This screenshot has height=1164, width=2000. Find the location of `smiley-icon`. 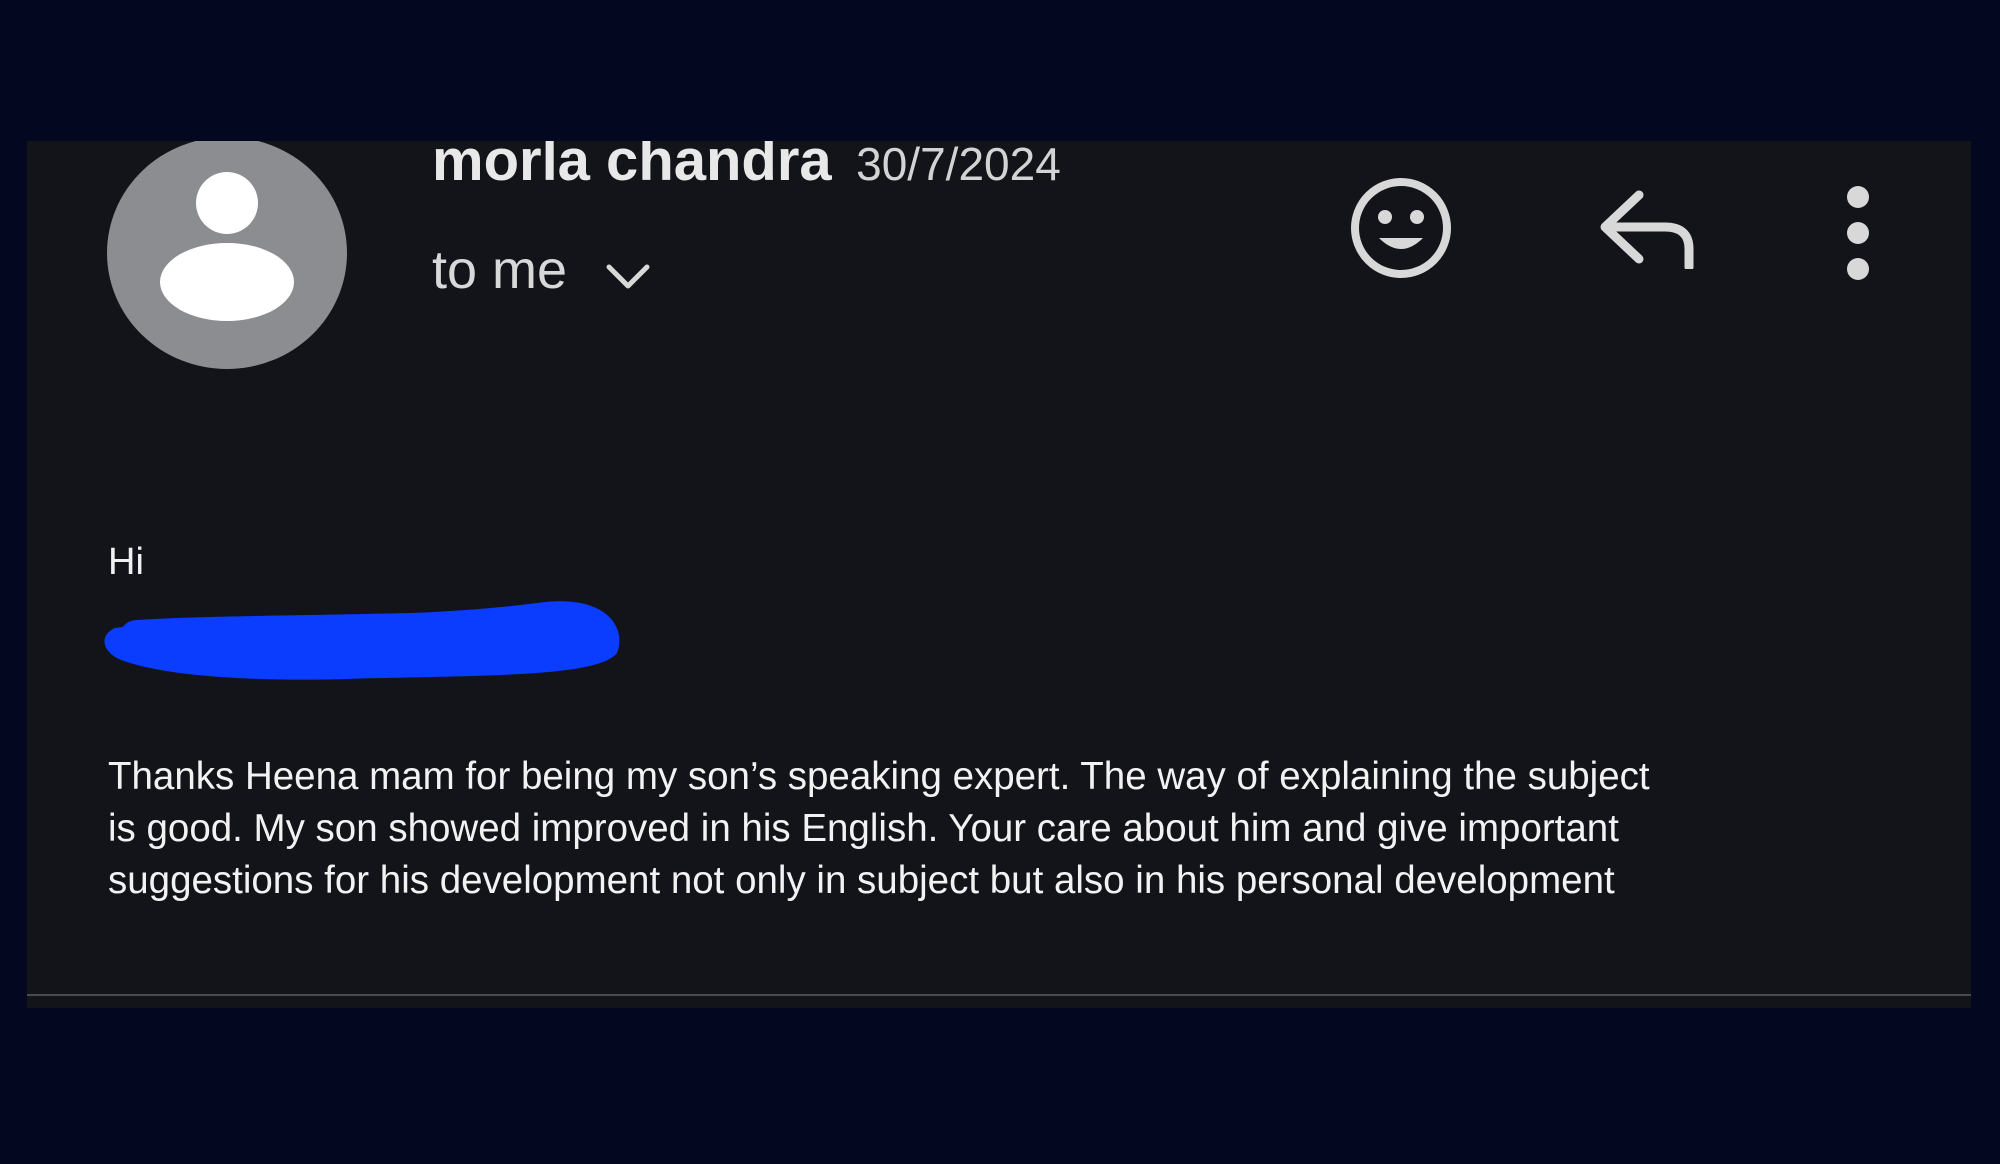

smiley-icon is located at coordinates (1401, 228).